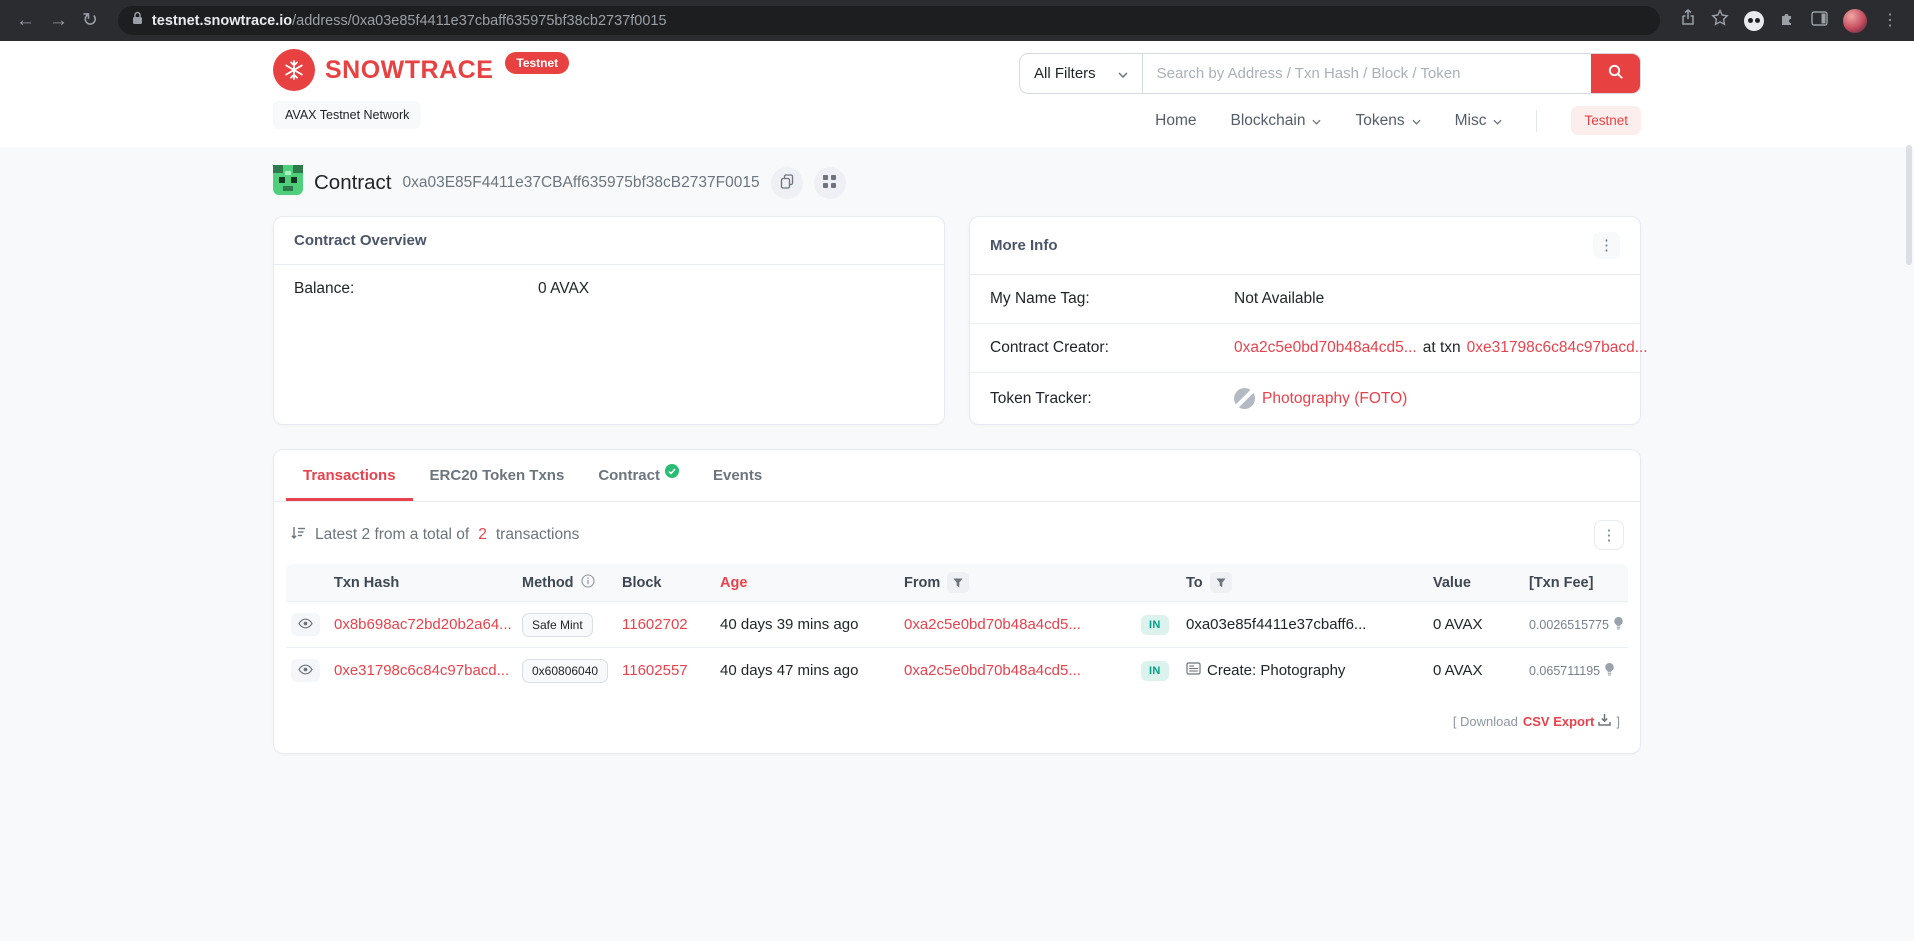  I want to click on to-filter-button, so click(1220, 582).